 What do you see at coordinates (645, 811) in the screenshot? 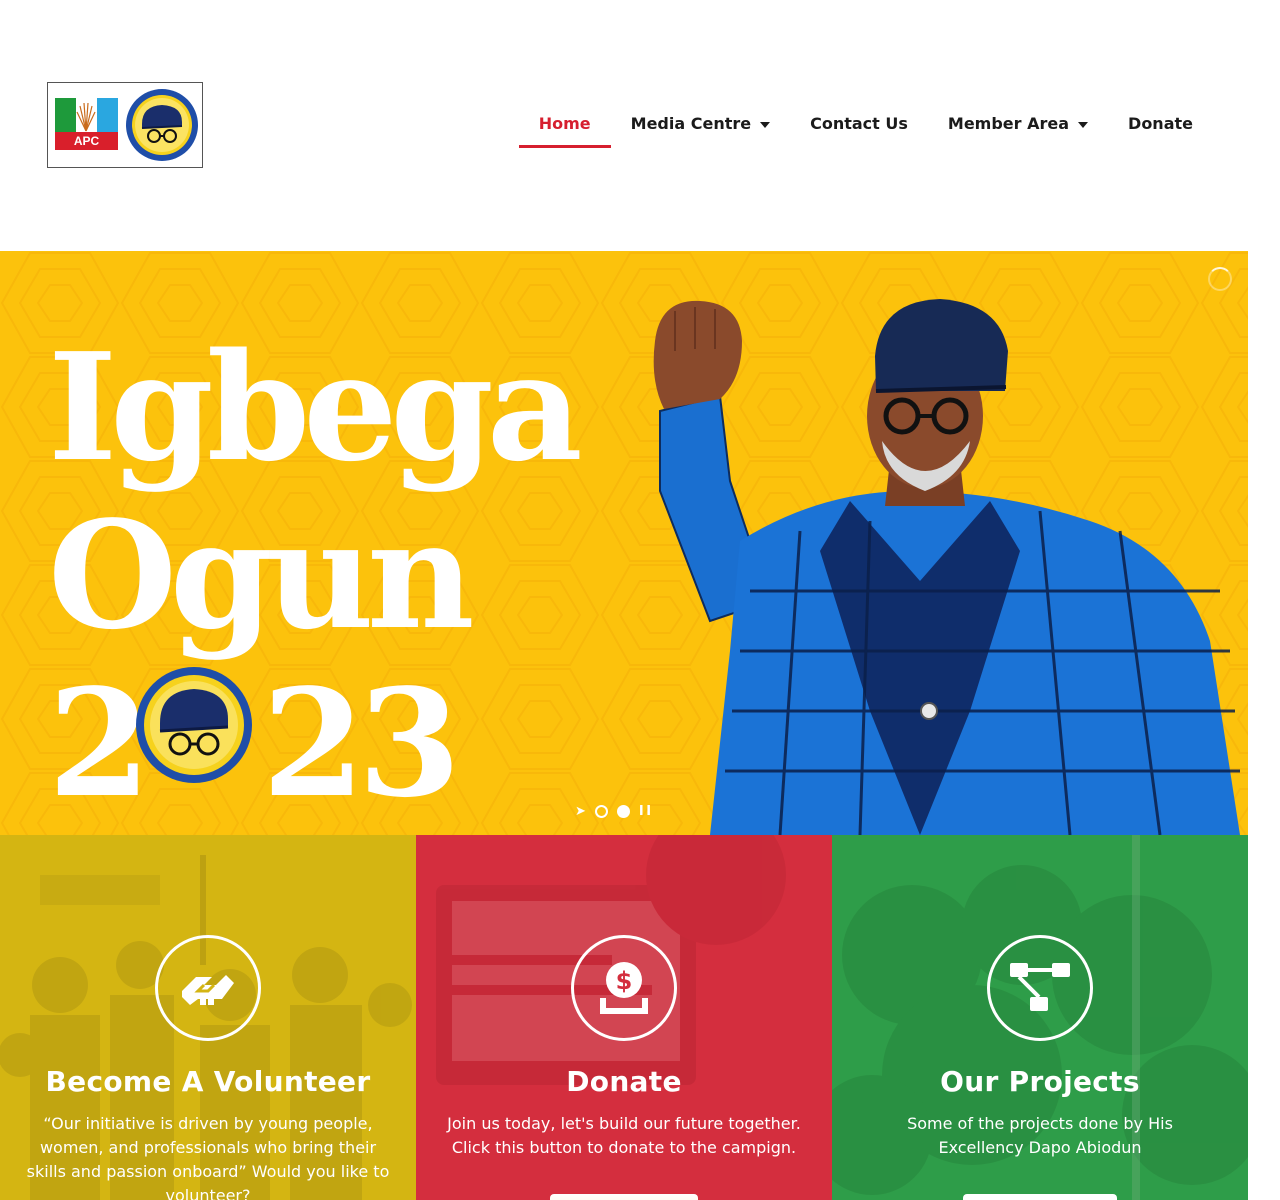
I see `pause-icon: I I` at bounding box center [645, 811].